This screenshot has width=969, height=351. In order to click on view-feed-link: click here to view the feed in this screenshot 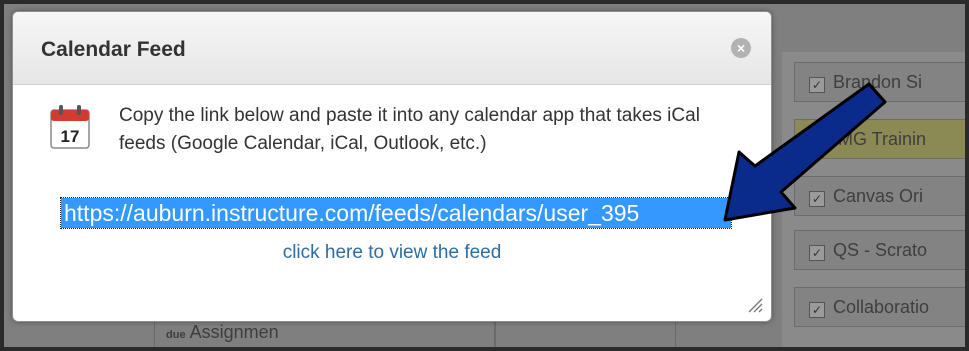, I will do `click(392, 253)`.